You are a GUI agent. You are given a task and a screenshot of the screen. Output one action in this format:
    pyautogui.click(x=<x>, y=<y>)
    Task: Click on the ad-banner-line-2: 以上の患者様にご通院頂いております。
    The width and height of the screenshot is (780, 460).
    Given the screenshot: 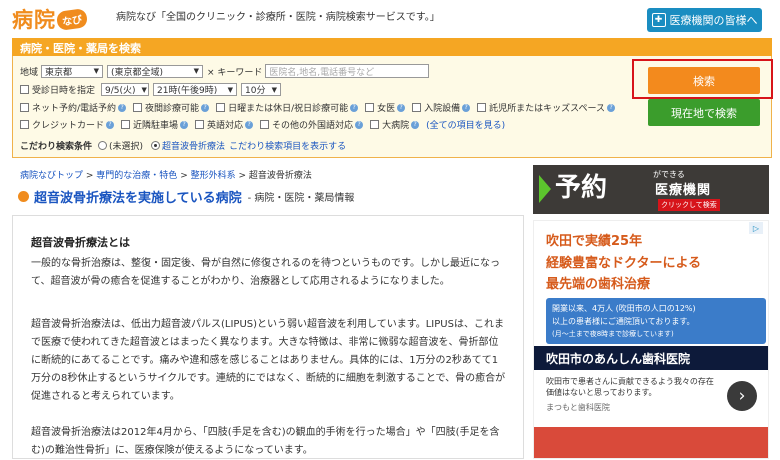 What is the action you would take?
    pyautogui.click(x=623, y=321)
    